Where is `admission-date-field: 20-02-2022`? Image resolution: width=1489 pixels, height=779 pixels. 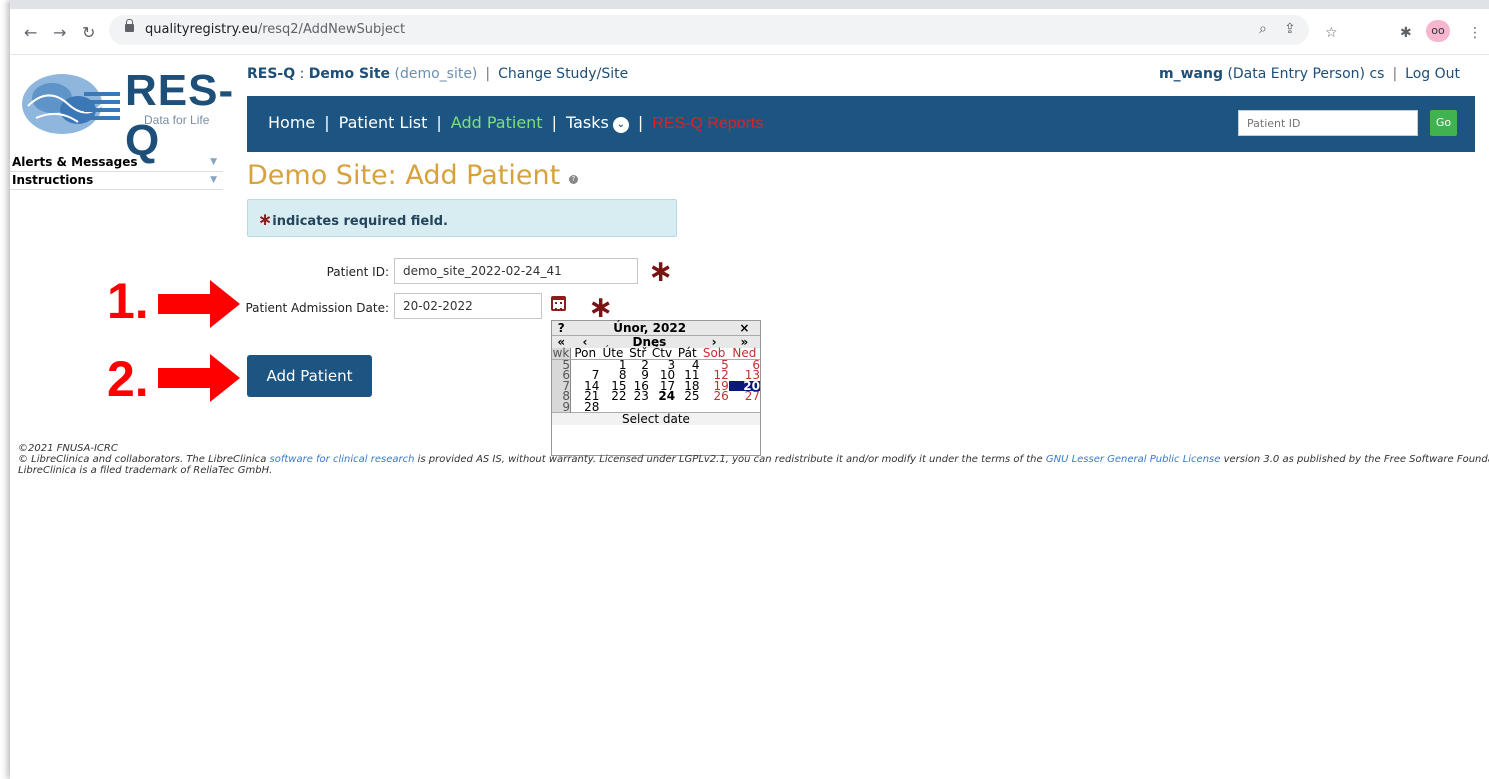
admission-date-field: 20-02-2022 is located at coordinates (468, 306).